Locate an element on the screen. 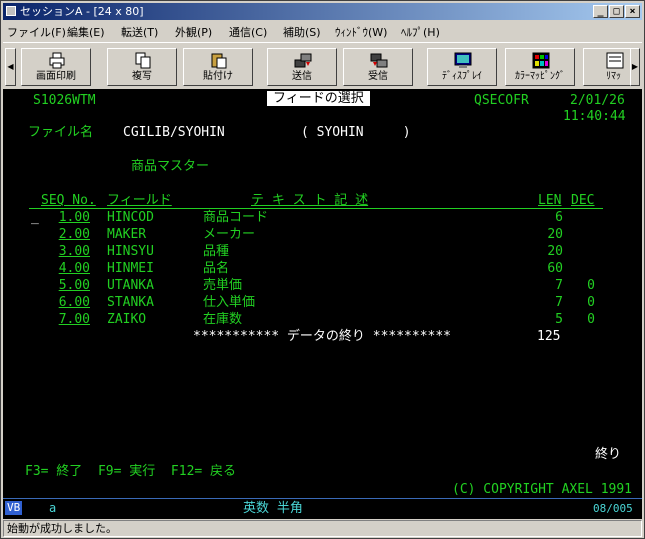 The image size is (645, 539). seq-input: 5.00 is located at coordinates (63, 285).